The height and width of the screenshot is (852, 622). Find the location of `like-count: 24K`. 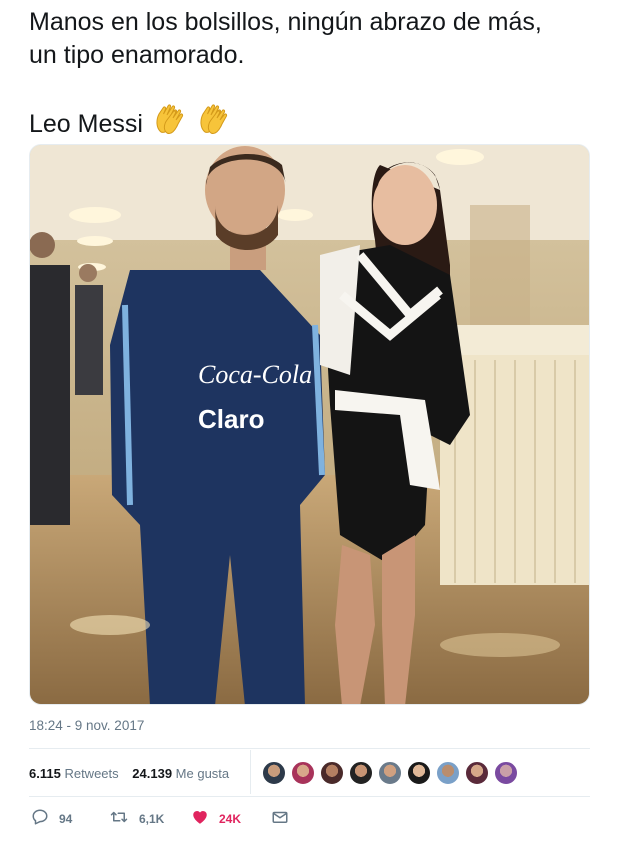

like-count: 24K is located at coordinates (230, 818).